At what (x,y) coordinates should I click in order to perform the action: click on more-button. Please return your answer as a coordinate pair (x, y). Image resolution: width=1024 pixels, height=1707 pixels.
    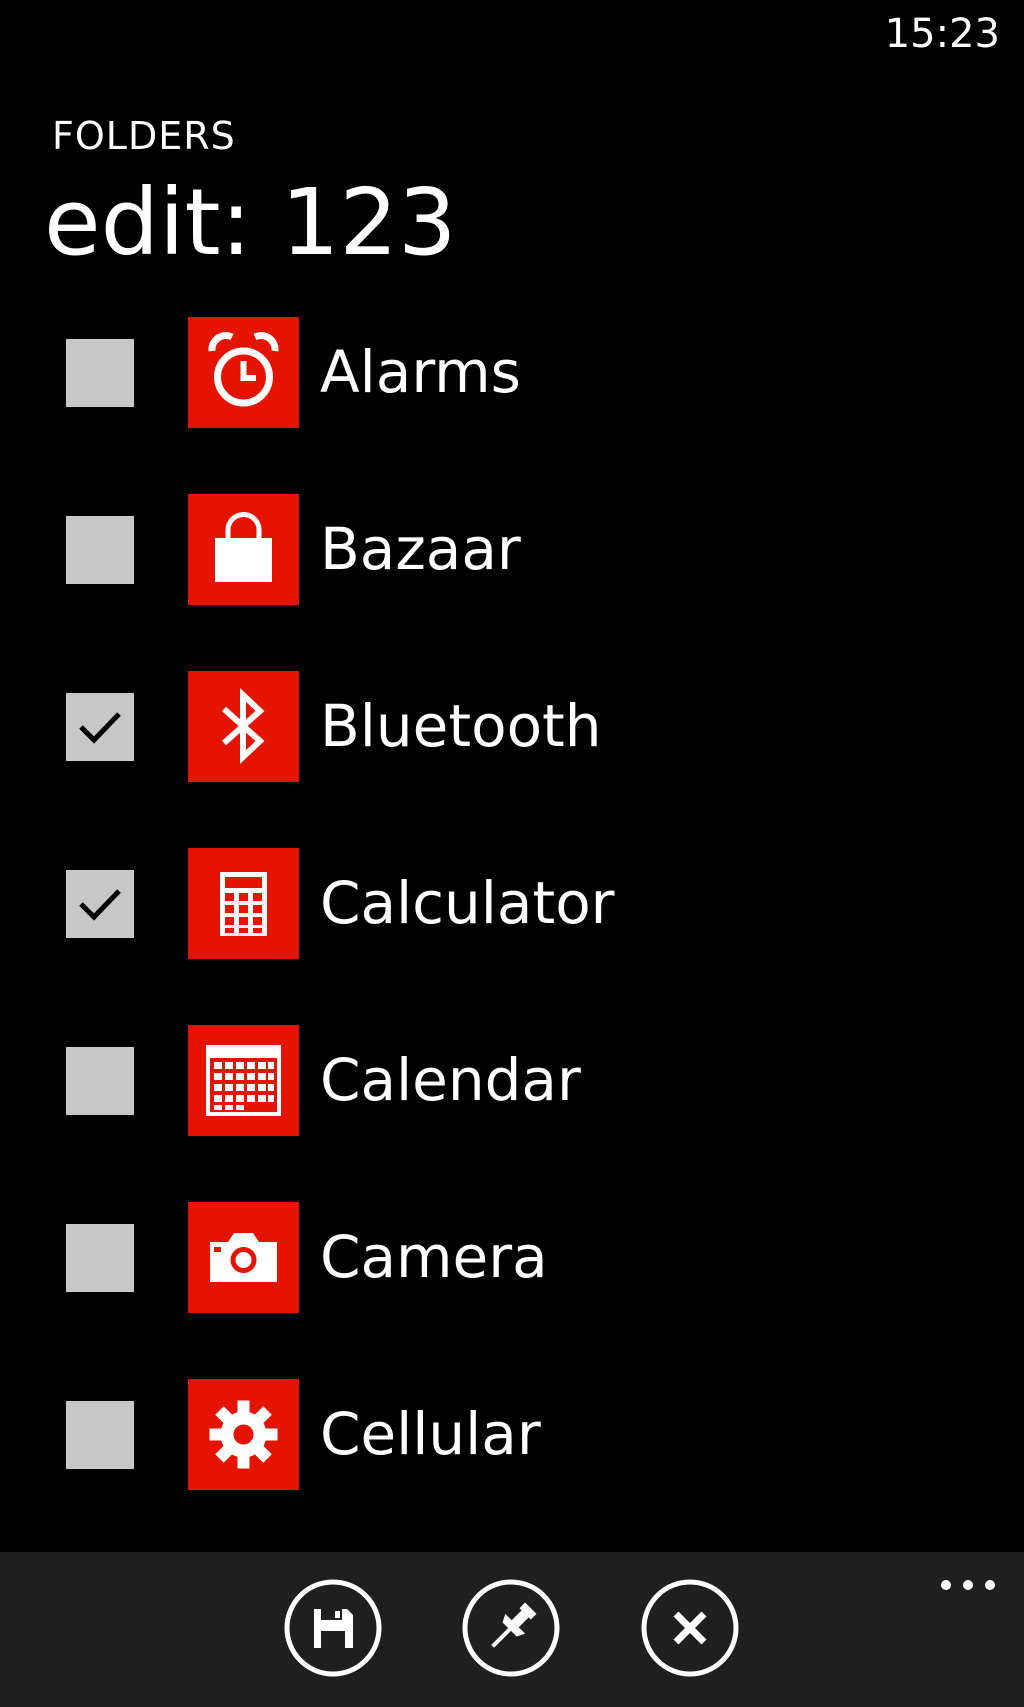
    Looking at the image, I should click on (968, 1585).